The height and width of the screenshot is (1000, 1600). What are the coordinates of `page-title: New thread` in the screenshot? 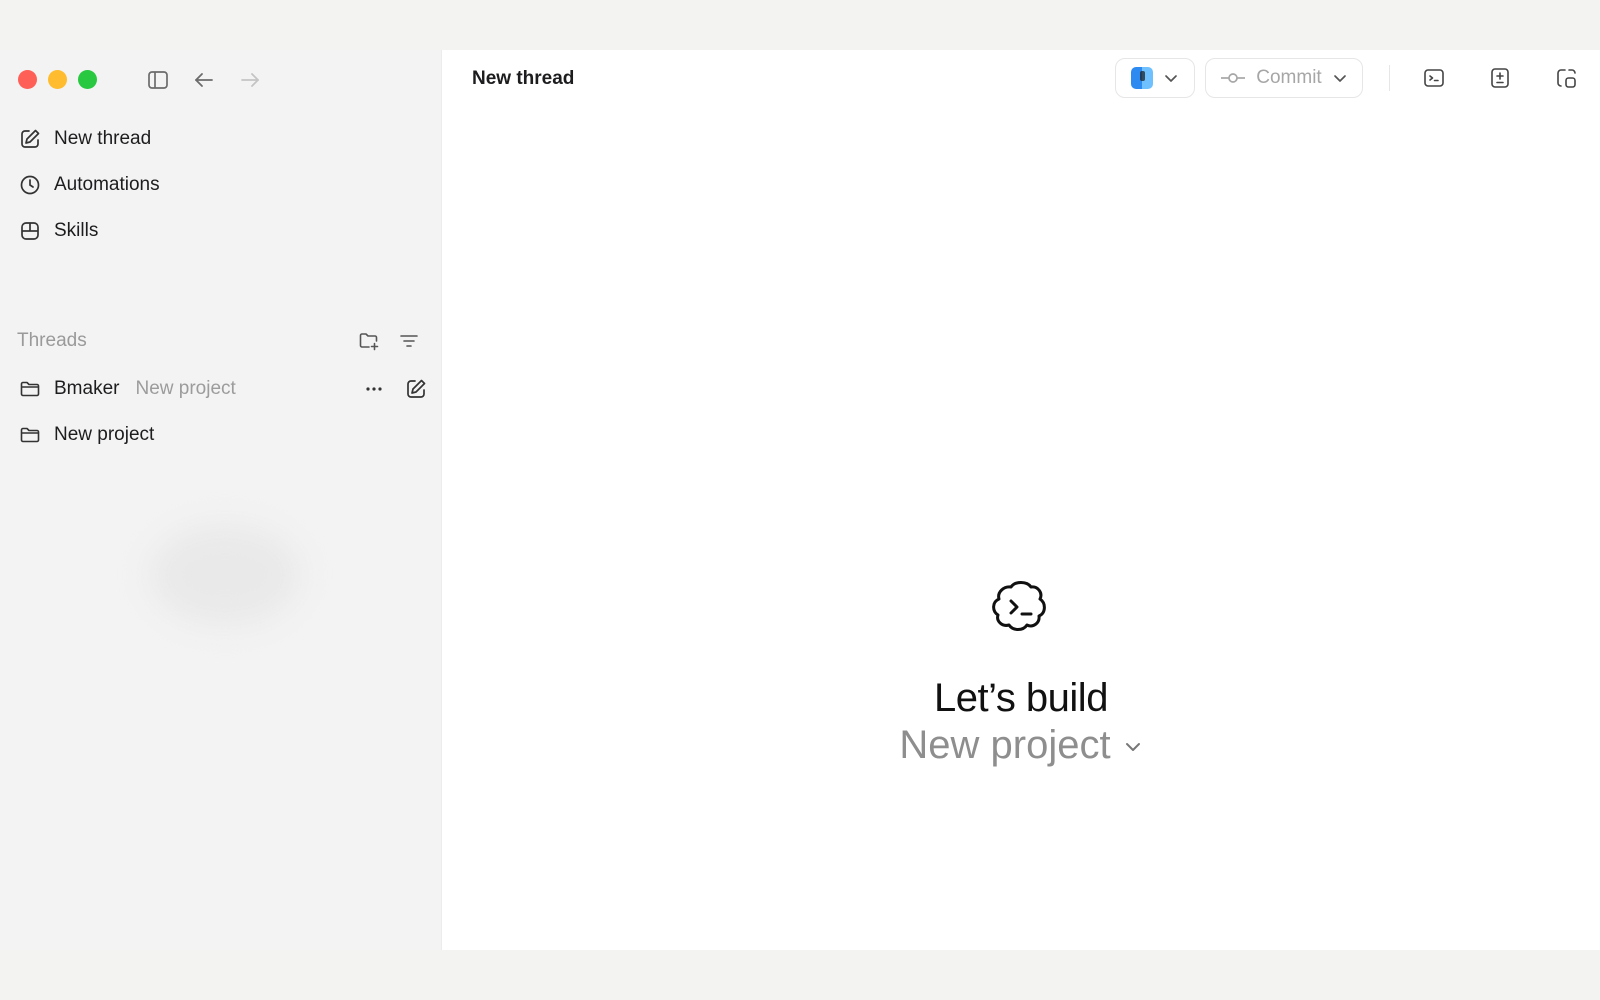 It's located at (523, 78).